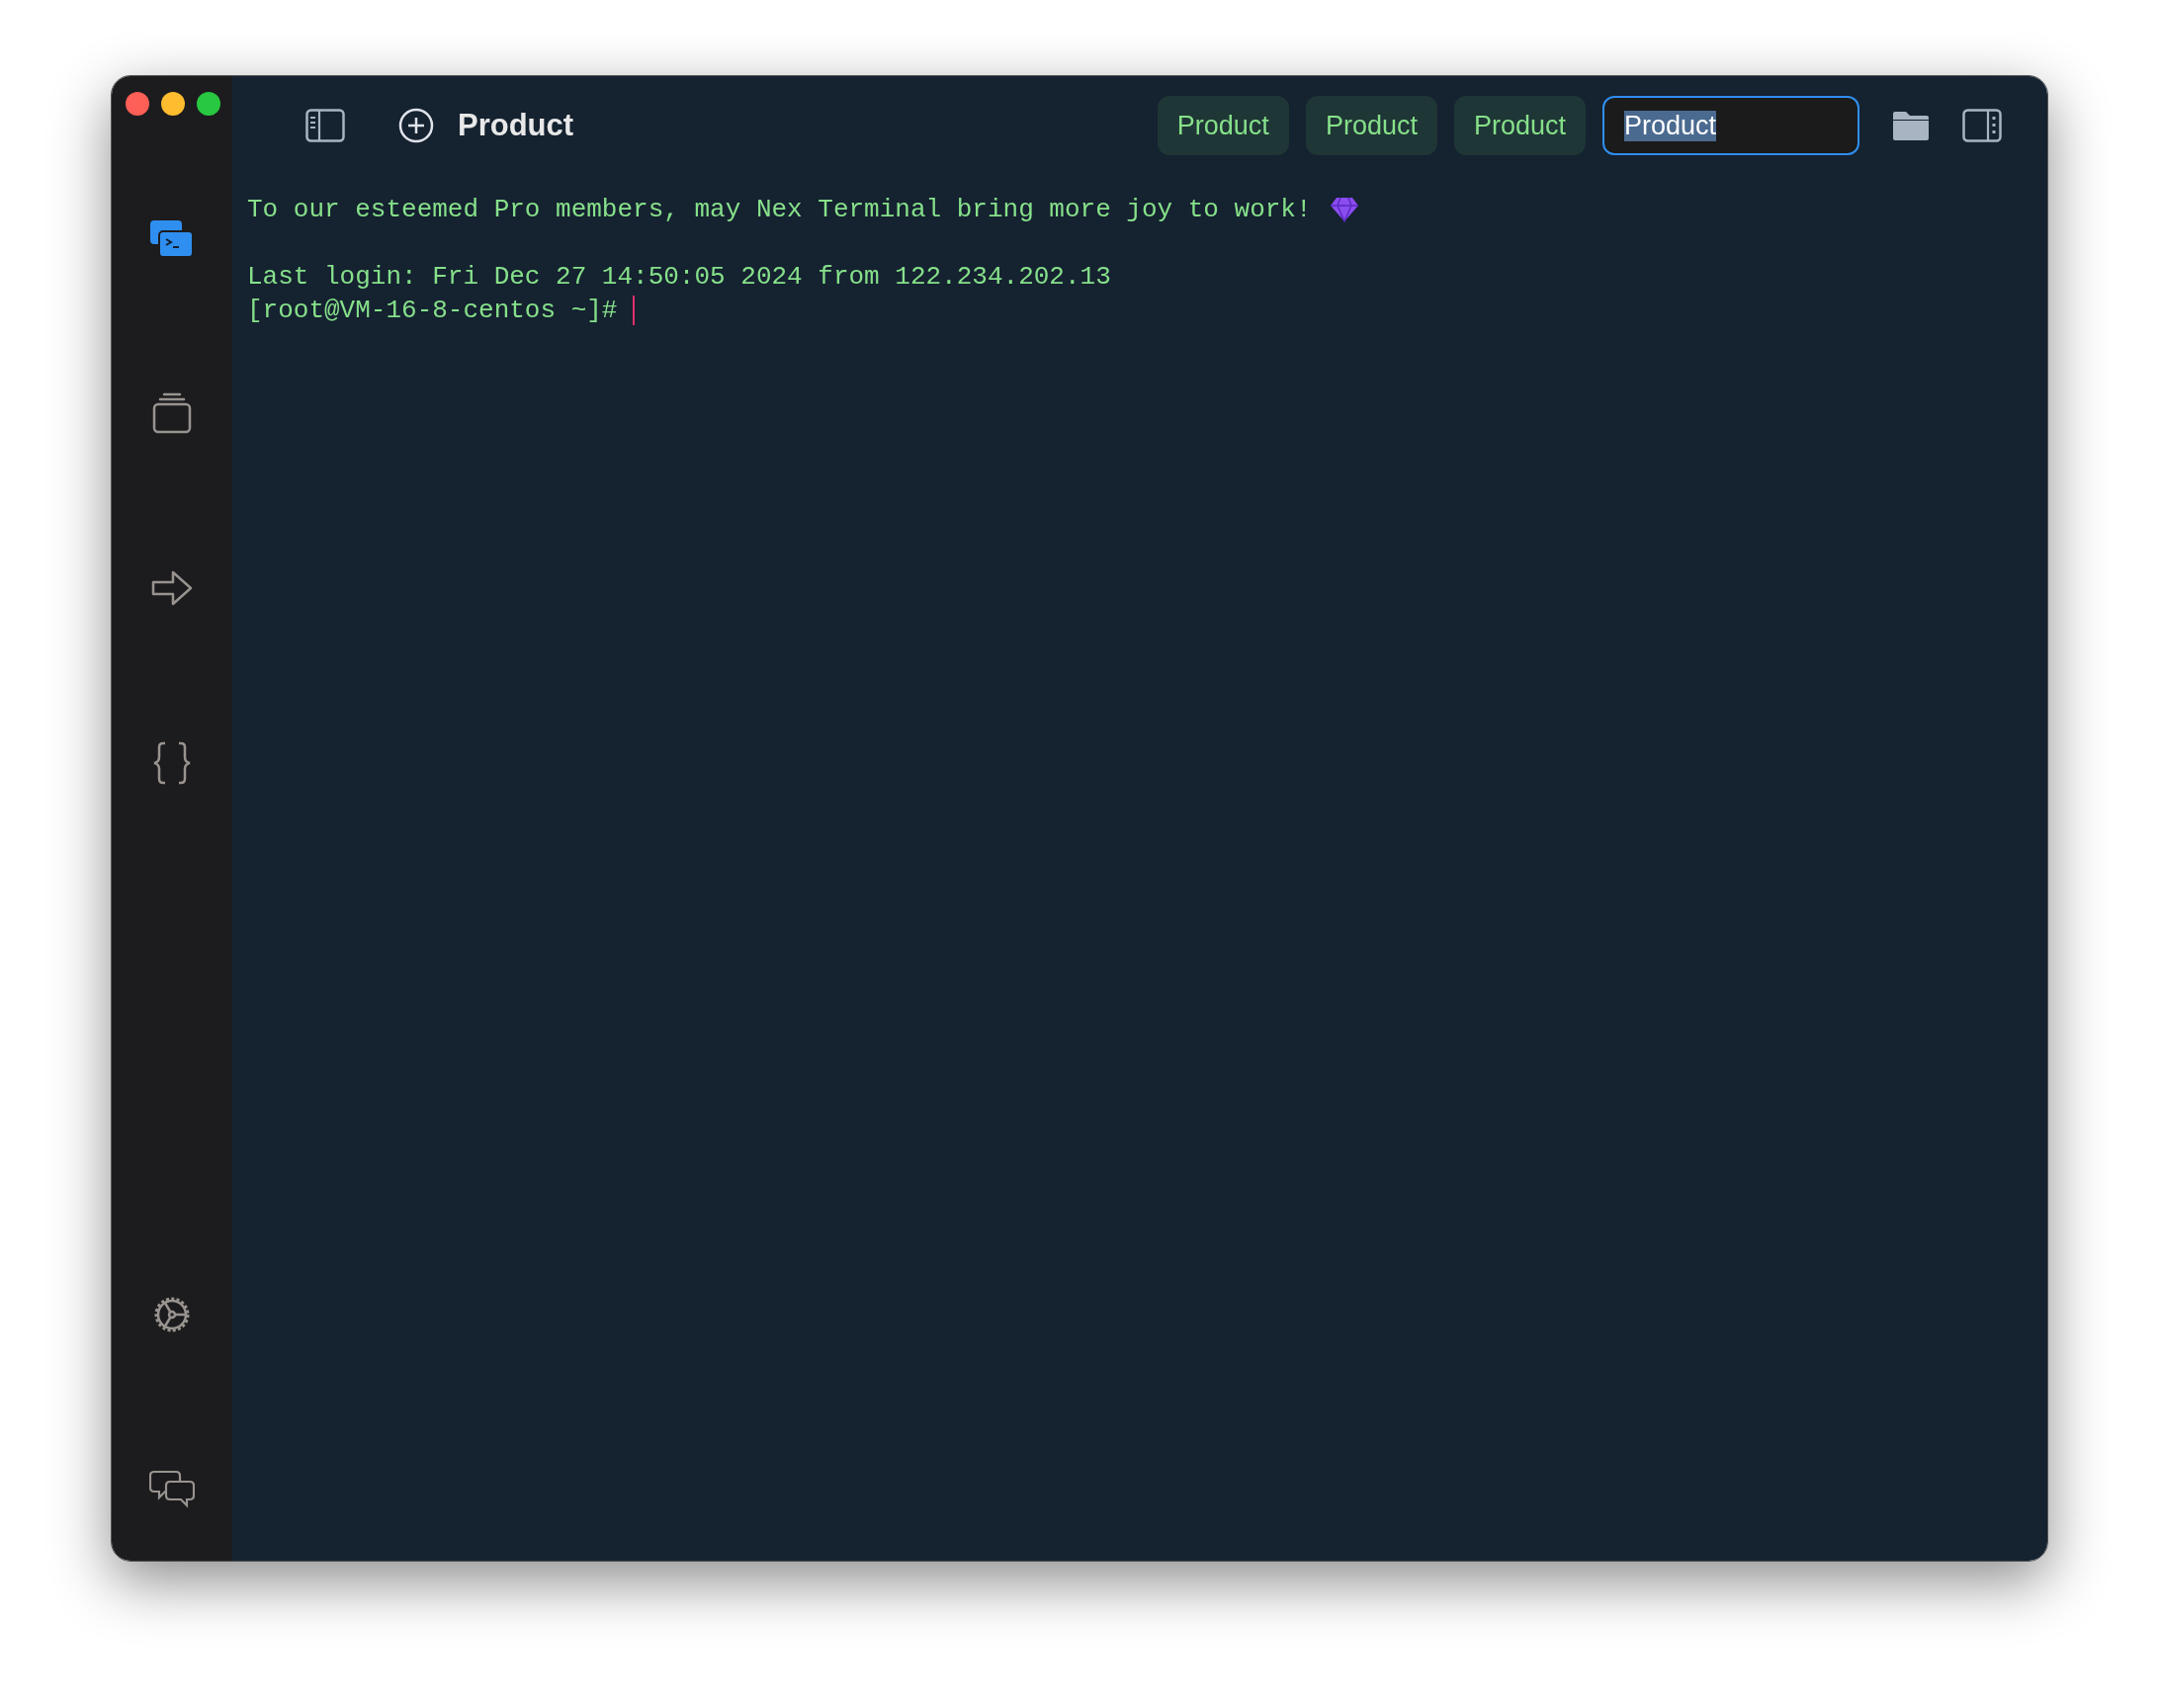  Describe the element at coordinates (1344, 209) in the screenshot. I see `diamond-icon` at that location.